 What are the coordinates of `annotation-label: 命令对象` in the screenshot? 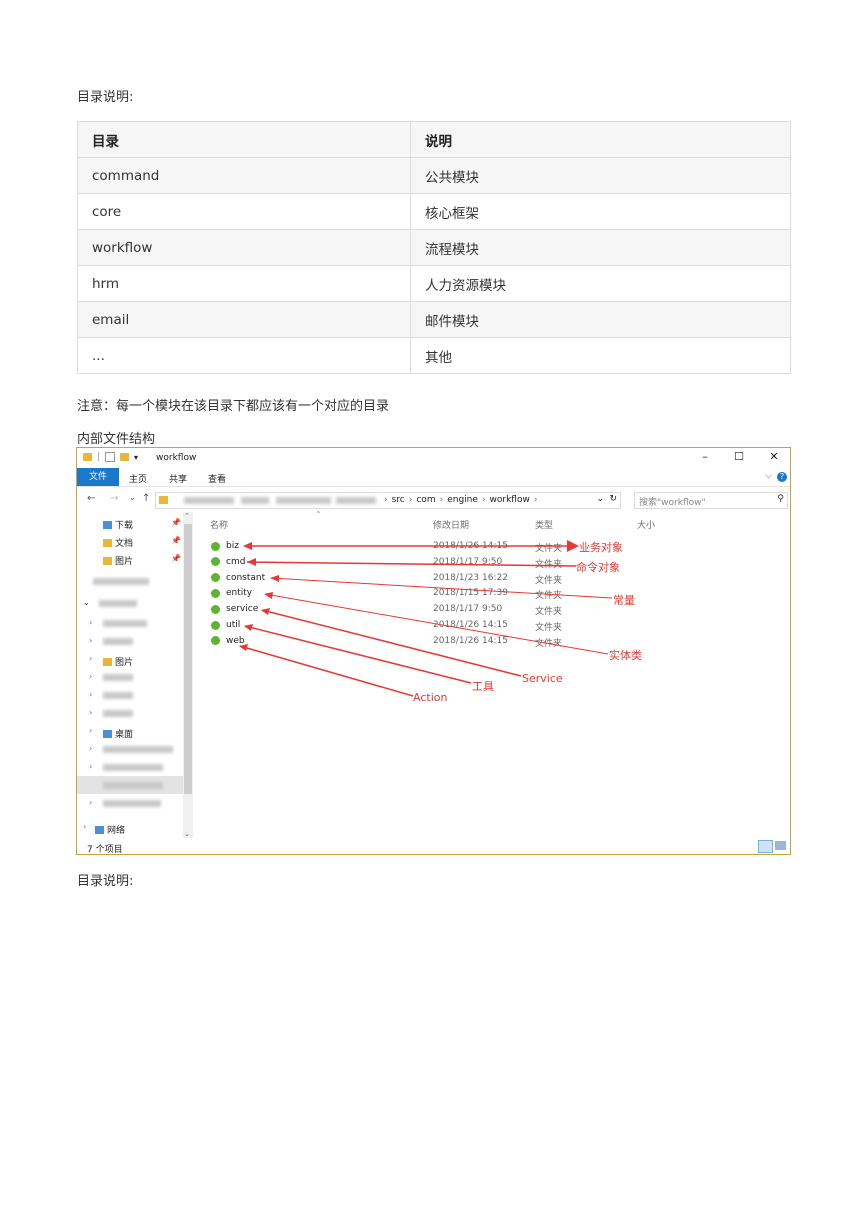 It's located at (598, 567).